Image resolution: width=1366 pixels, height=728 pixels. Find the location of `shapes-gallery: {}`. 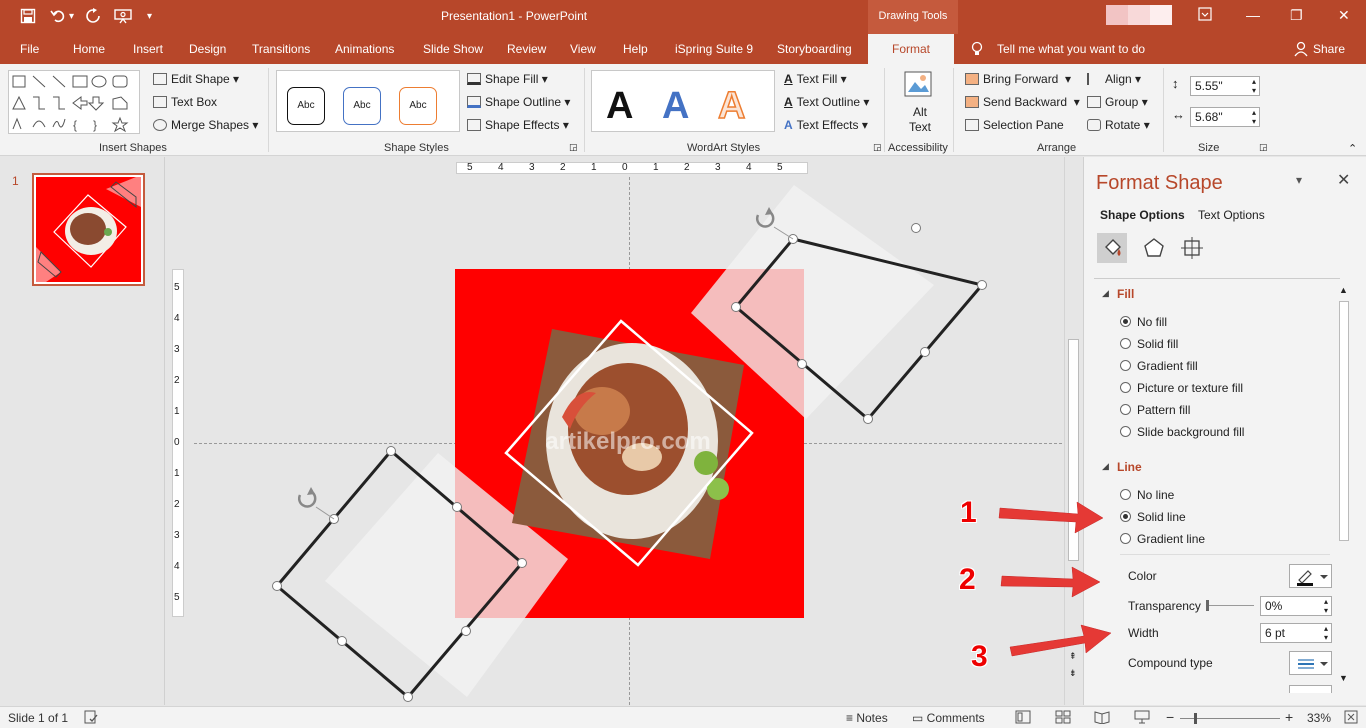

shapes-gallery: {} is located at coordinates (74, 102).